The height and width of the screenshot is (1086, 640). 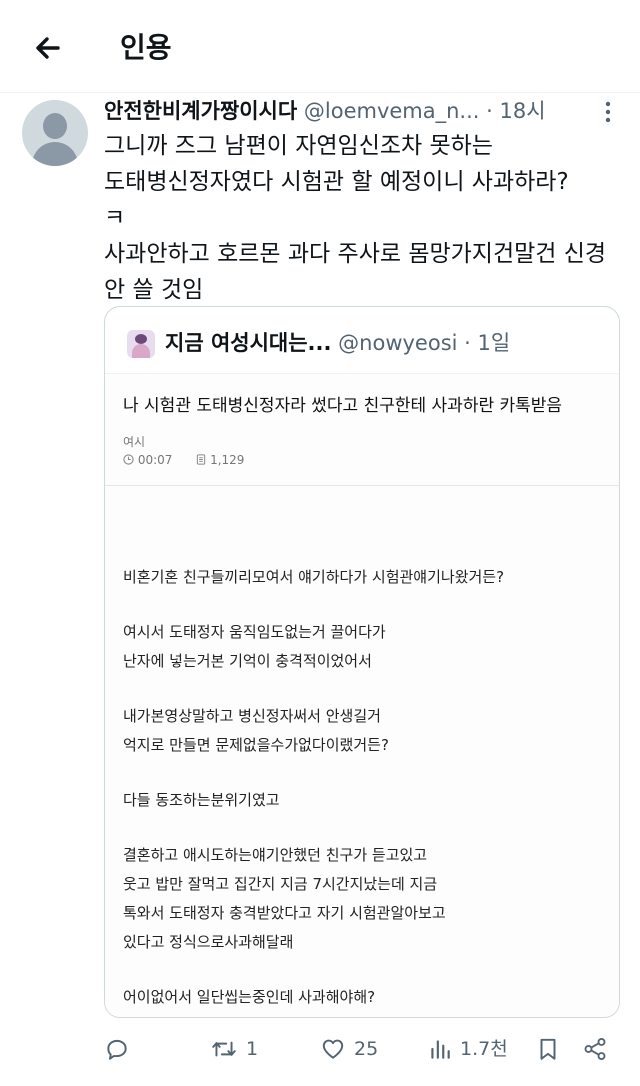 What do you see at coordinates (252, 716) in the screenshot?
I see `post-body-line: 내가본영상말하고 병신정자써서 안생길거` at bounding box center [252, 716].